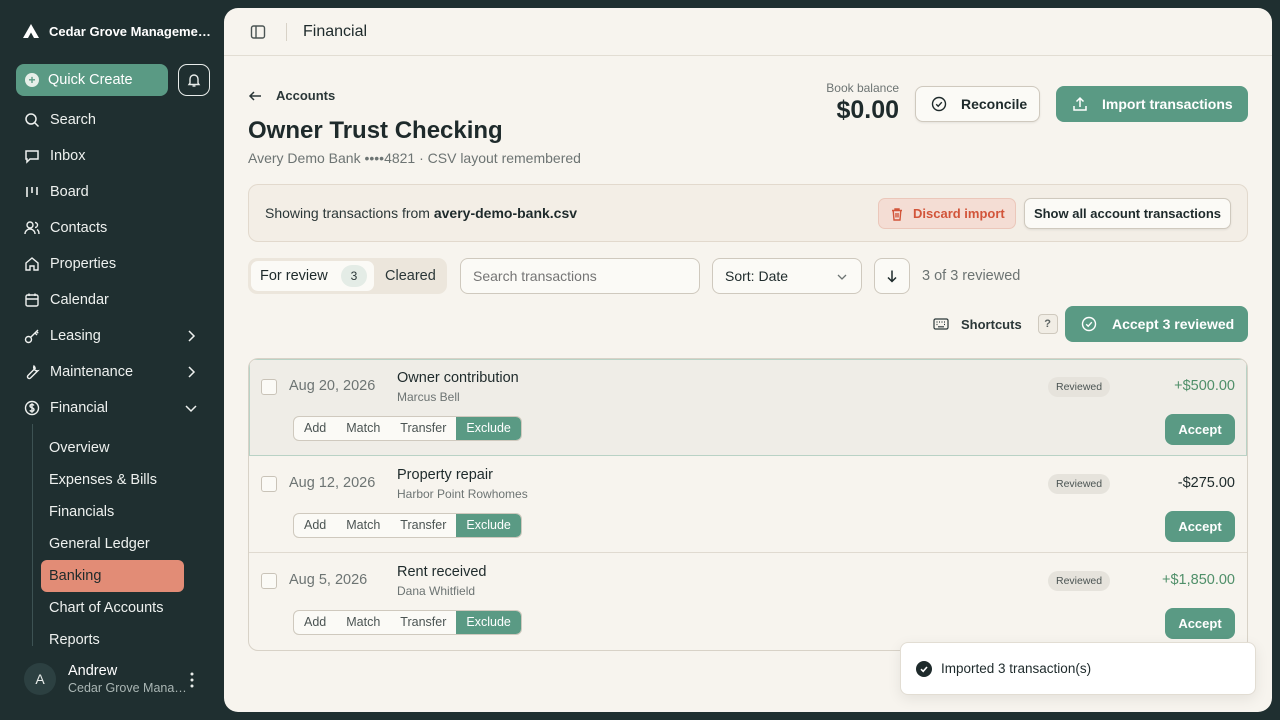 Image resolution: width=1280 pixels, height=720 pixels. I want to click on review-count-badge: 3, so click(354, 276).